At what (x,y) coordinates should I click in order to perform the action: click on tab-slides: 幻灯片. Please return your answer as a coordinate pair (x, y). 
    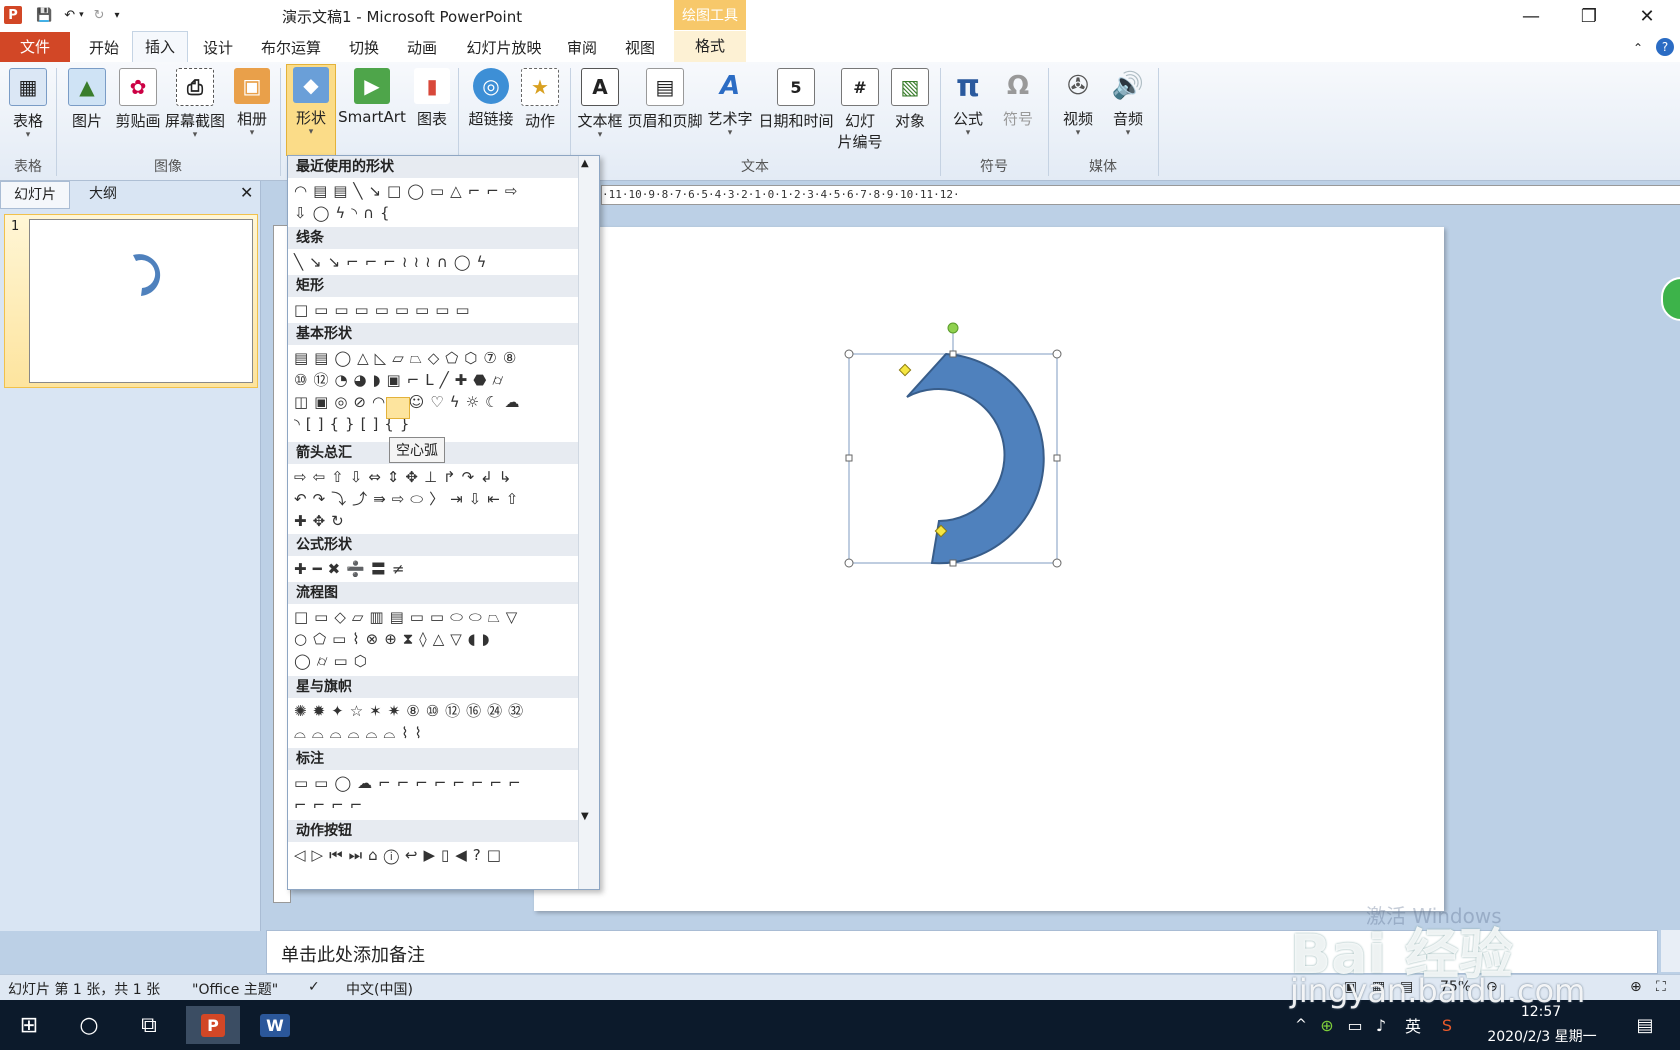
    Looking at the image, I should click on (35, 195).